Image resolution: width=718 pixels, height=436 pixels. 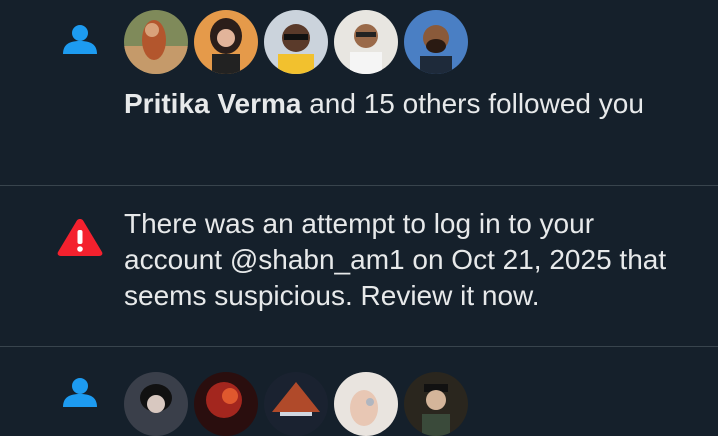 I want to click on follow-message: and 15 others followed you, so click(x=472, y=103).